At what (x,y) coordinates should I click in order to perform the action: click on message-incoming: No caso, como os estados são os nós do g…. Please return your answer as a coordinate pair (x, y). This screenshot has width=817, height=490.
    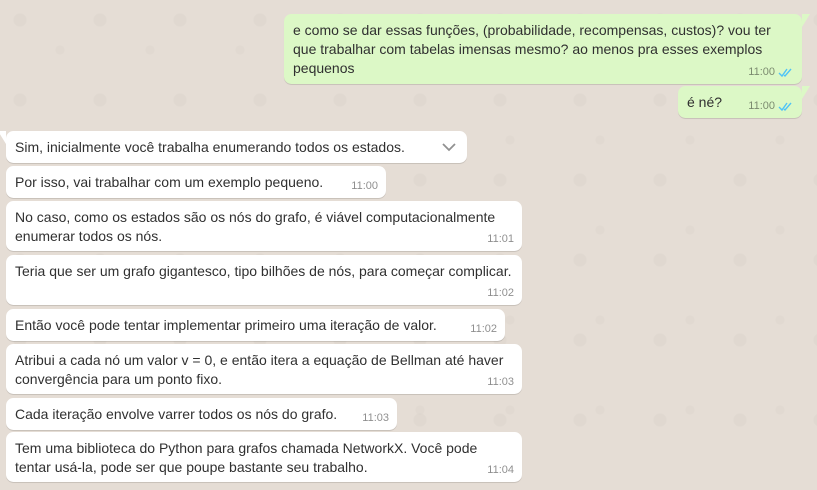
    Looking at the image, I should click on (264, 226).